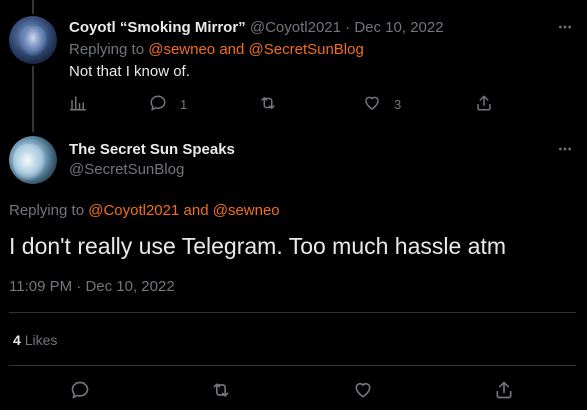 The image size is (587, 410). I want to click on tweet-time: 11:09 PM, so click(41, 286).